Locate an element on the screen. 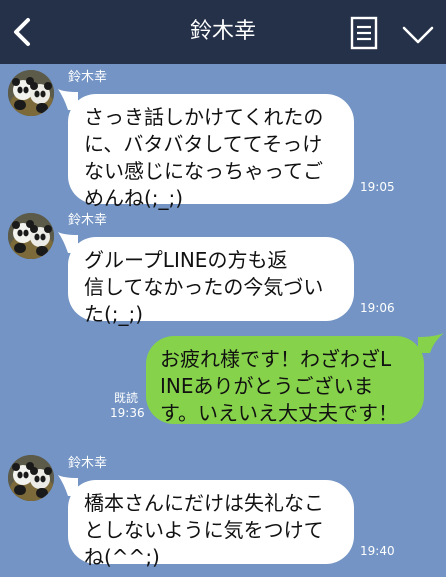  message-timestamp: 19:05 is located at coordinates (377, 187).